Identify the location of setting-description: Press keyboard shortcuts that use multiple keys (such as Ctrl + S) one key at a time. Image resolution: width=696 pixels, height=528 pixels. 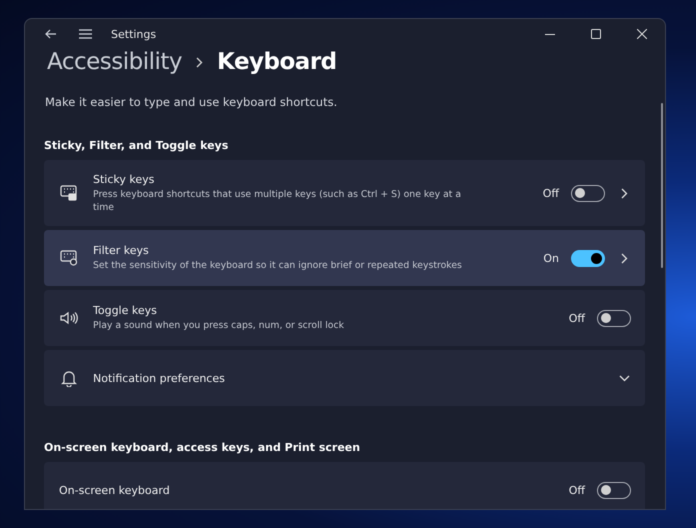
(277, 201).